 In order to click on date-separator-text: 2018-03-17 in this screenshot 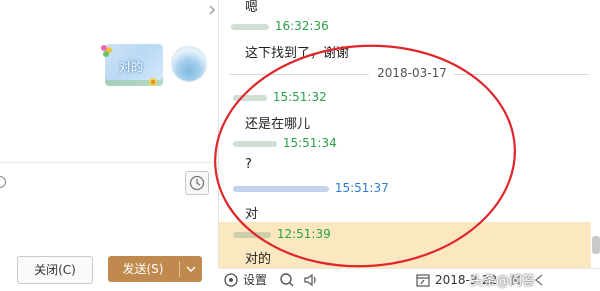, I will do `click(412, 73)`.